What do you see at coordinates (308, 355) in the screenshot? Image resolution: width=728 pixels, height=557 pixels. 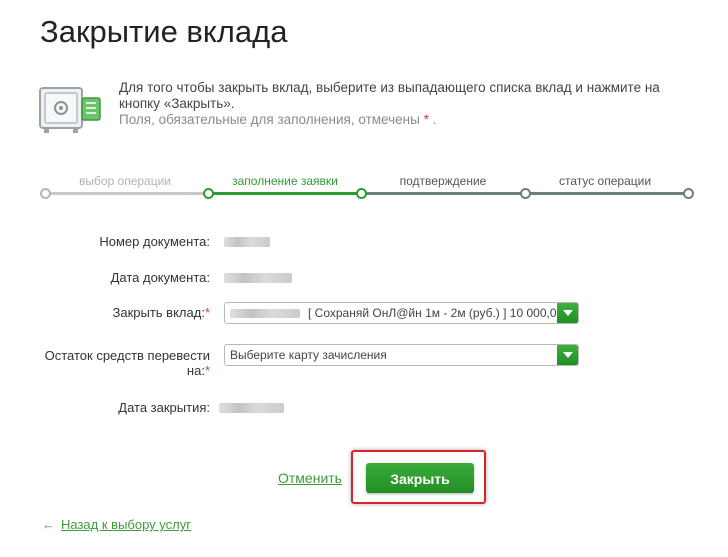 I see `card-select-placeholder: Выберите карту зачисления` at bounding box center [308, 355].